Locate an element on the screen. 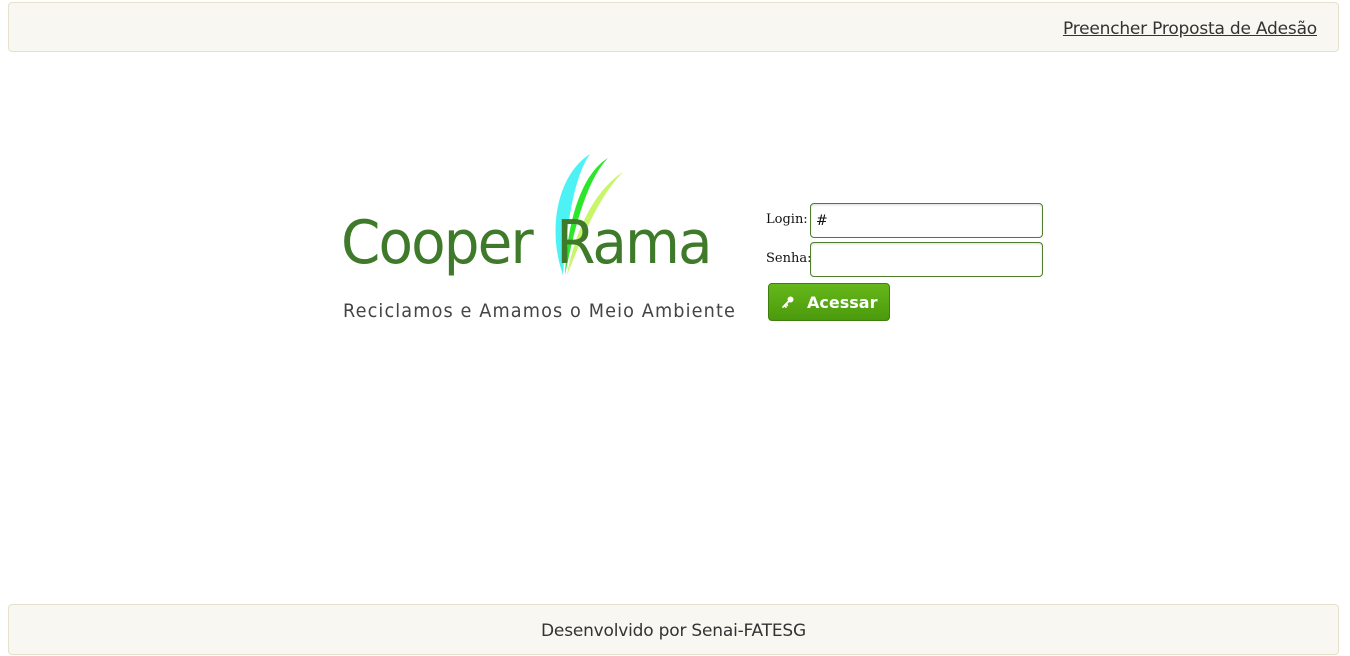 This screenshot has width=1350, height=656. proposal-link: Preencher Proposta de Adesão is located at coordinates (1190, 29).